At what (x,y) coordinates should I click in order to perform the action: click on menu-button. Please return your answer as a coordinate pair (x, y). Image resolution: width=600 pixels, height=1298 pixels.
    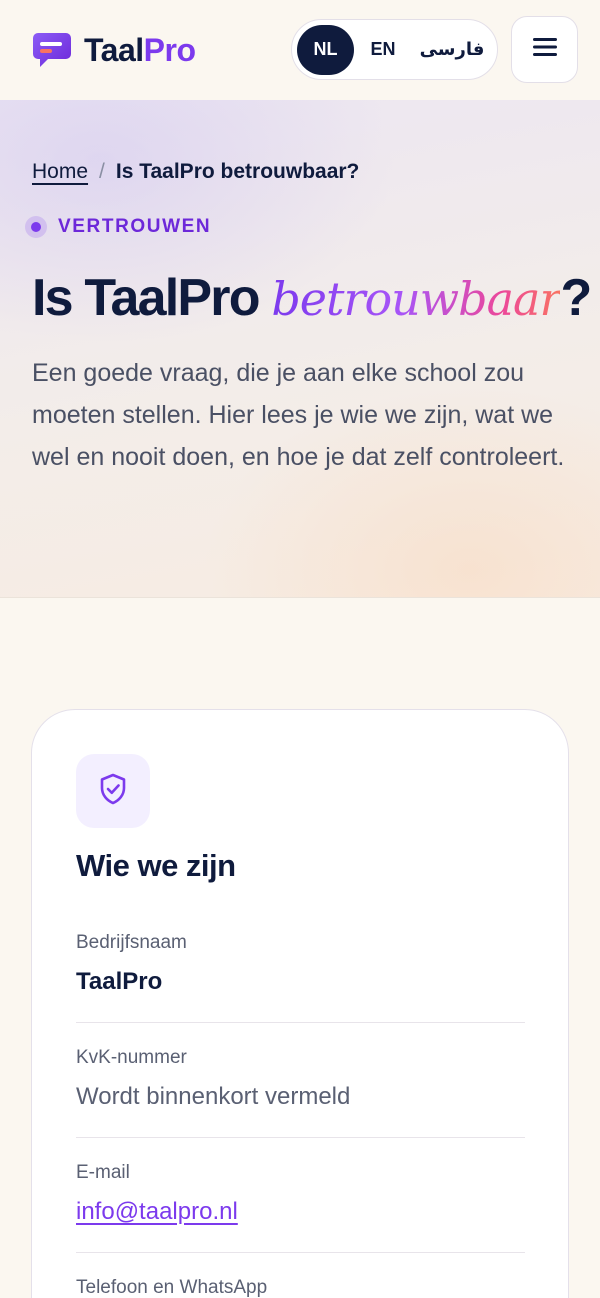
    Looking at the image, I should click on (544, 49).